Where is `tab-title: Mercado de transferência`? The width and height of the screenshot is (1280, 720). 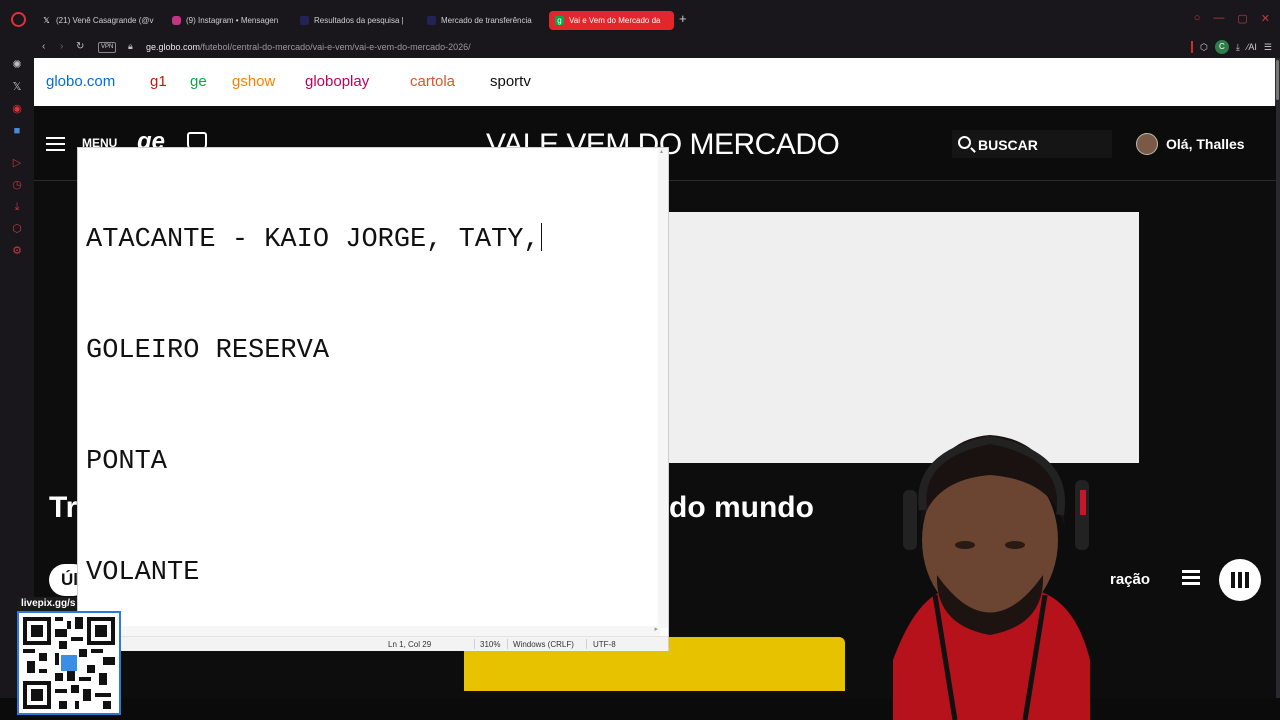 tab-title: Mercado de transferência is located at coordinates (486, 20).